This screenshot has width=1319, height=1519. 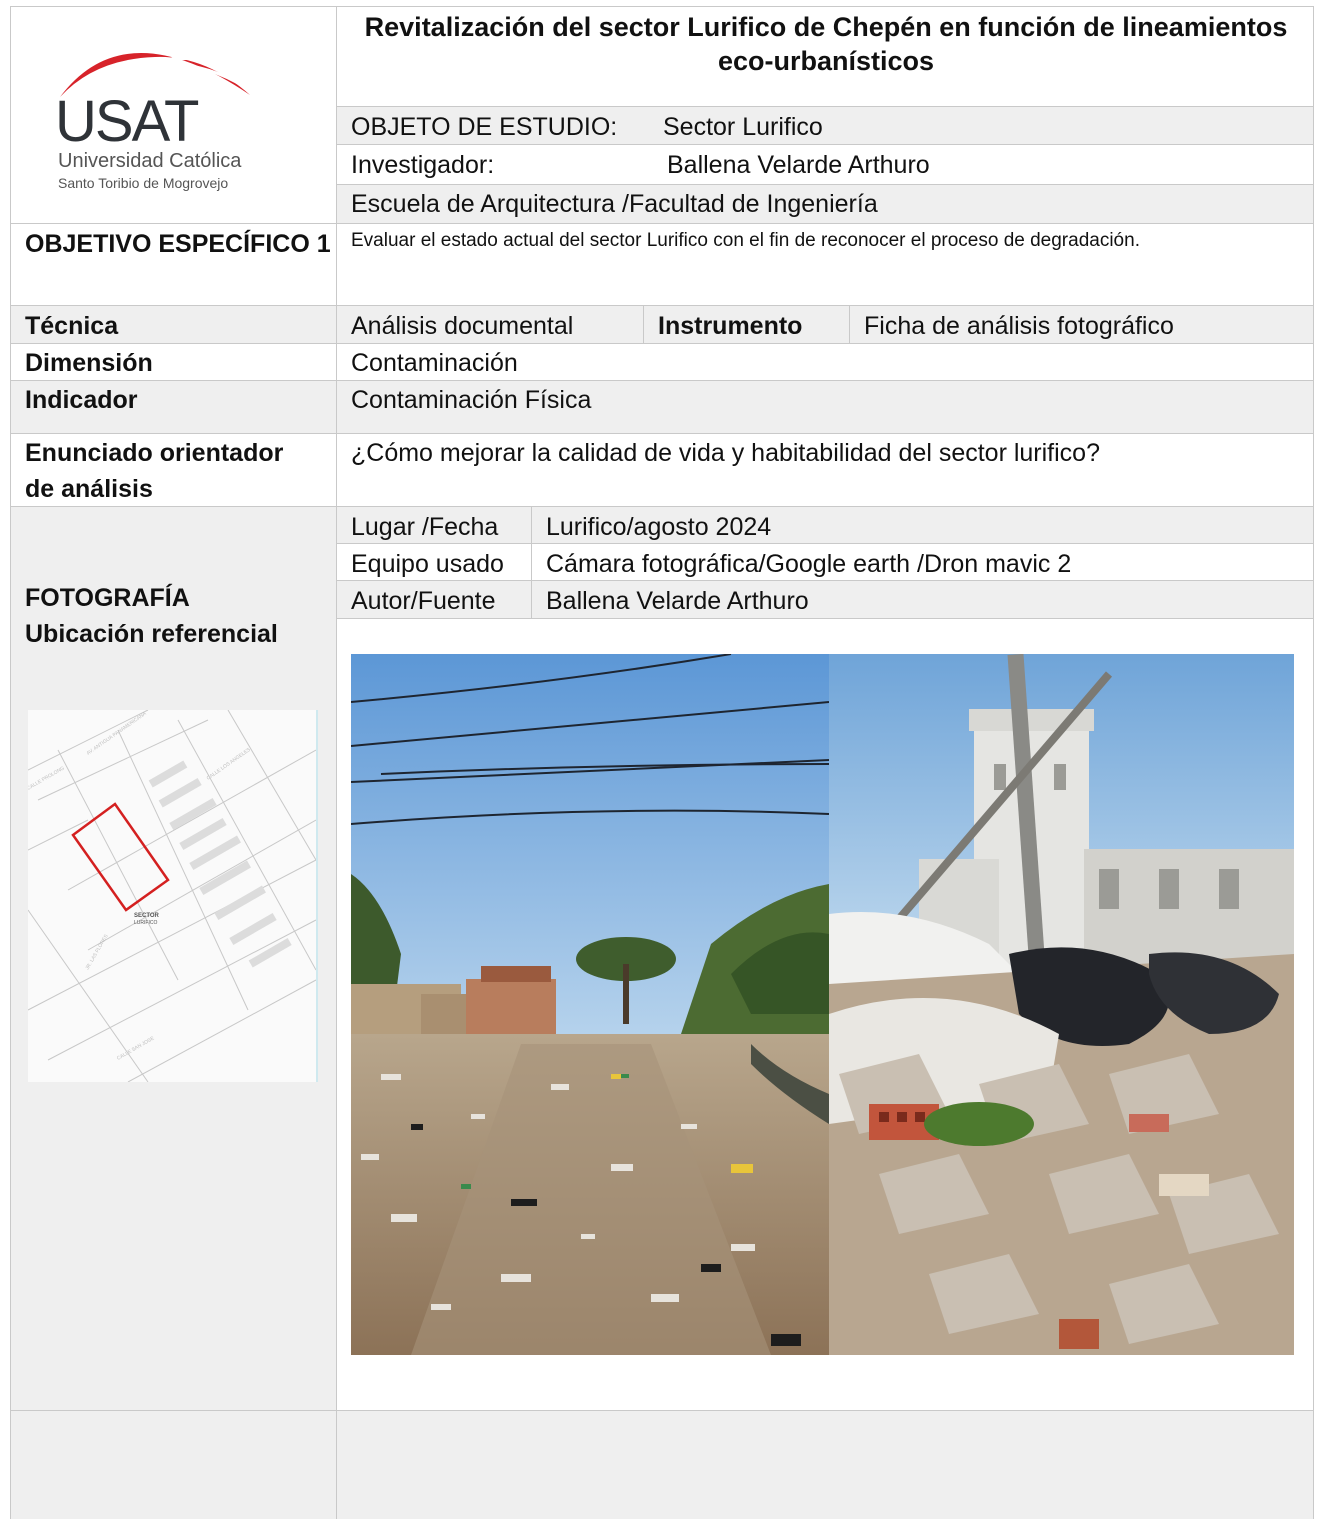 I want to click on svg-text: JR. LAS FLORES, so click(x=97, y=952).